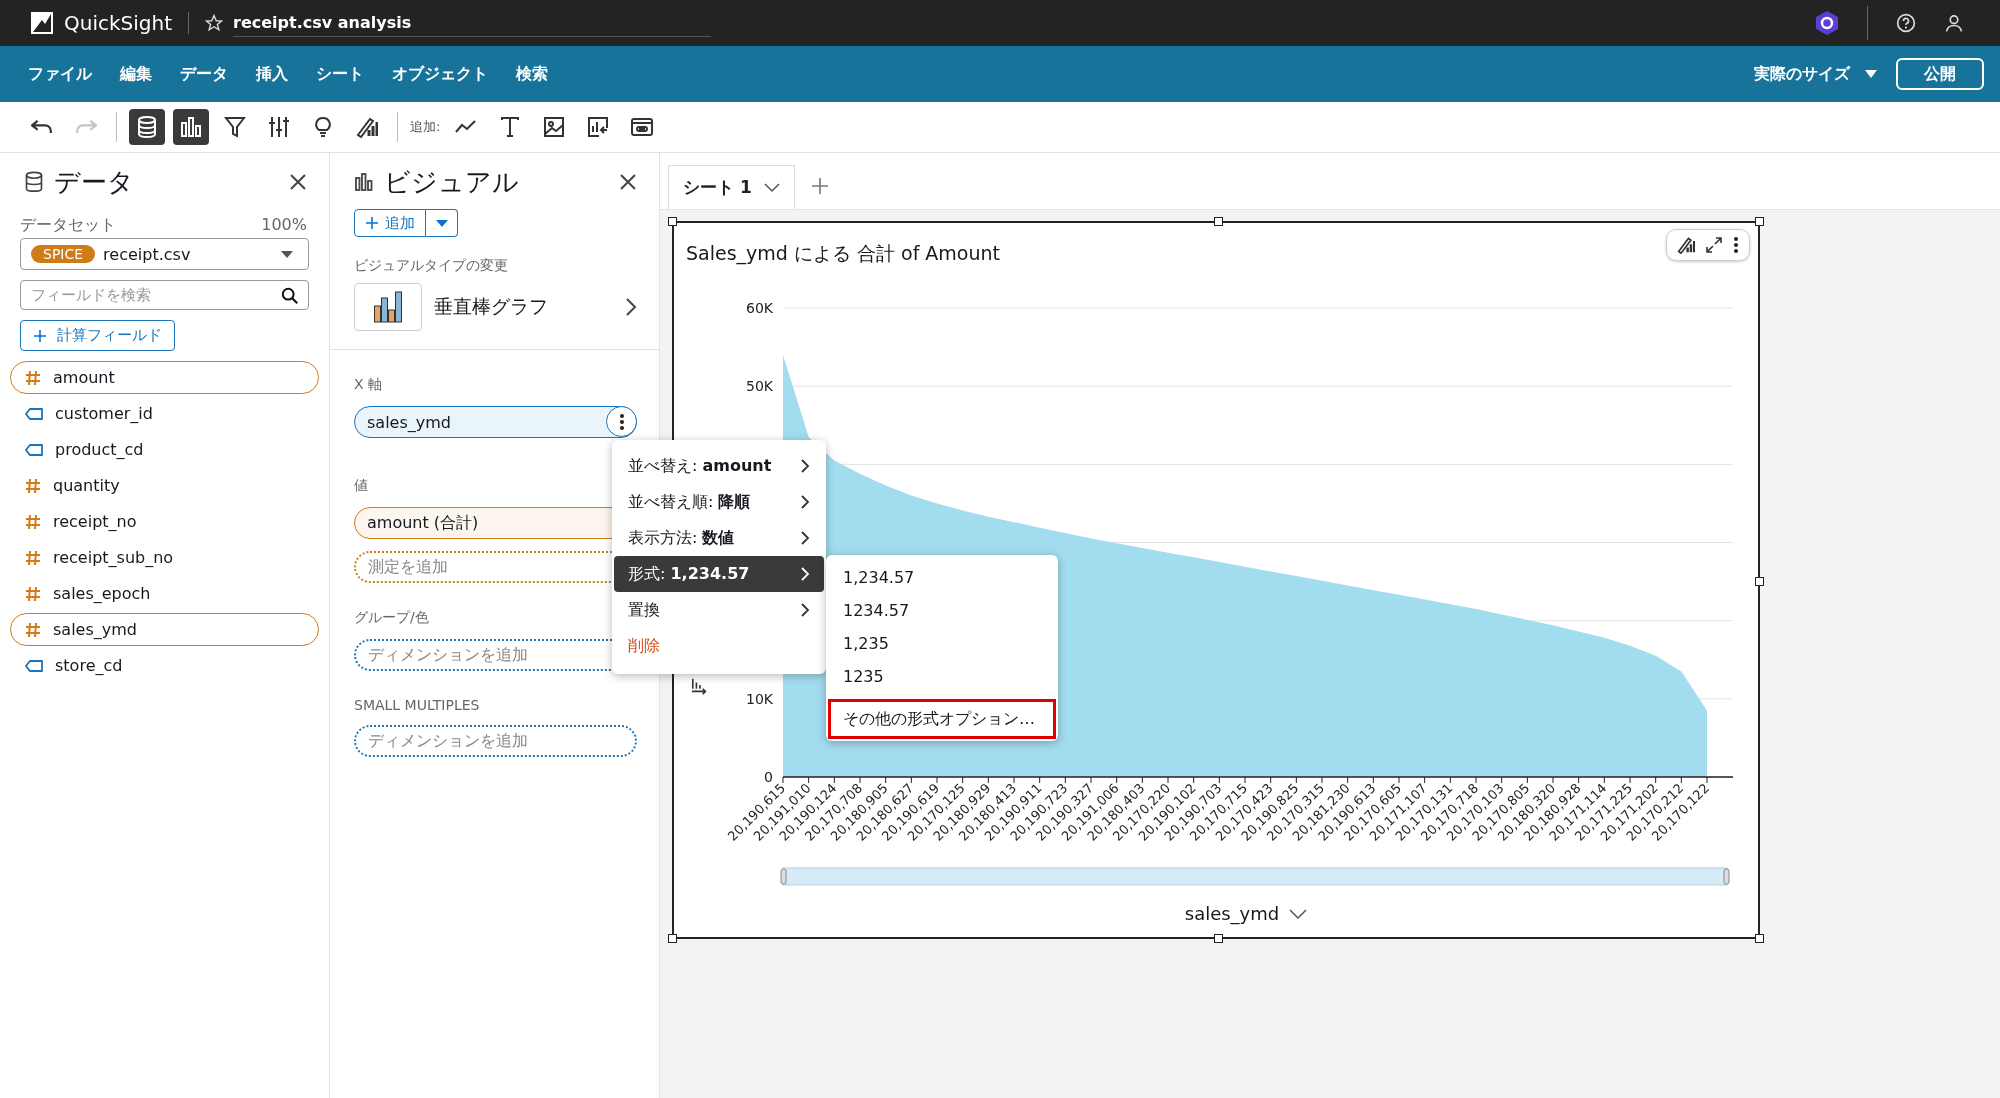  What do you see at coordinates (94, 182) in the screenshot?
I see `panel-title: データ` at bounding box center [94, 182].